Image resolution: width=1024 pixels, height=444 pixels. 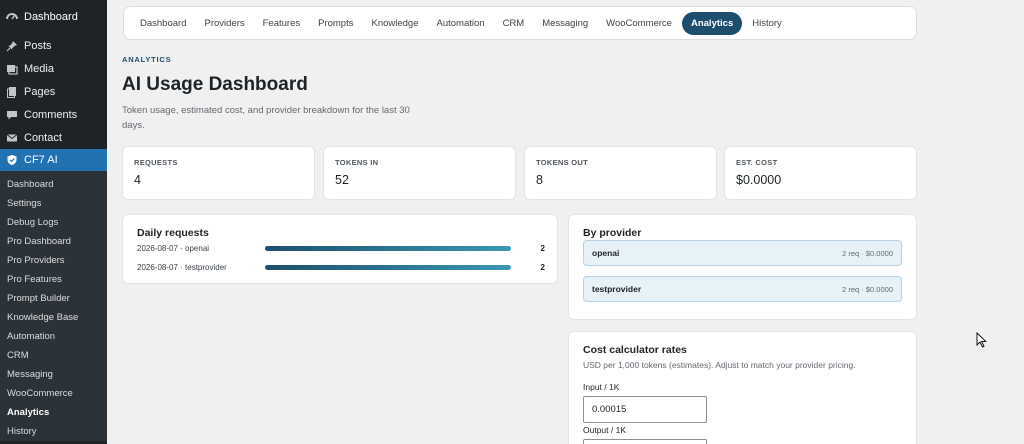 What do you see at coordinates (282, 23) in the screenshot?
I see `tab-features: Features` at bounding box center [282, 23].